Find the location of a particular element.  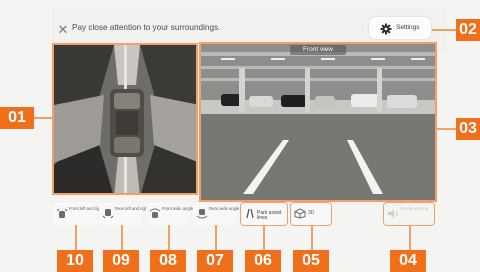

callout-10: 10 is located at coordinates (75, 261).